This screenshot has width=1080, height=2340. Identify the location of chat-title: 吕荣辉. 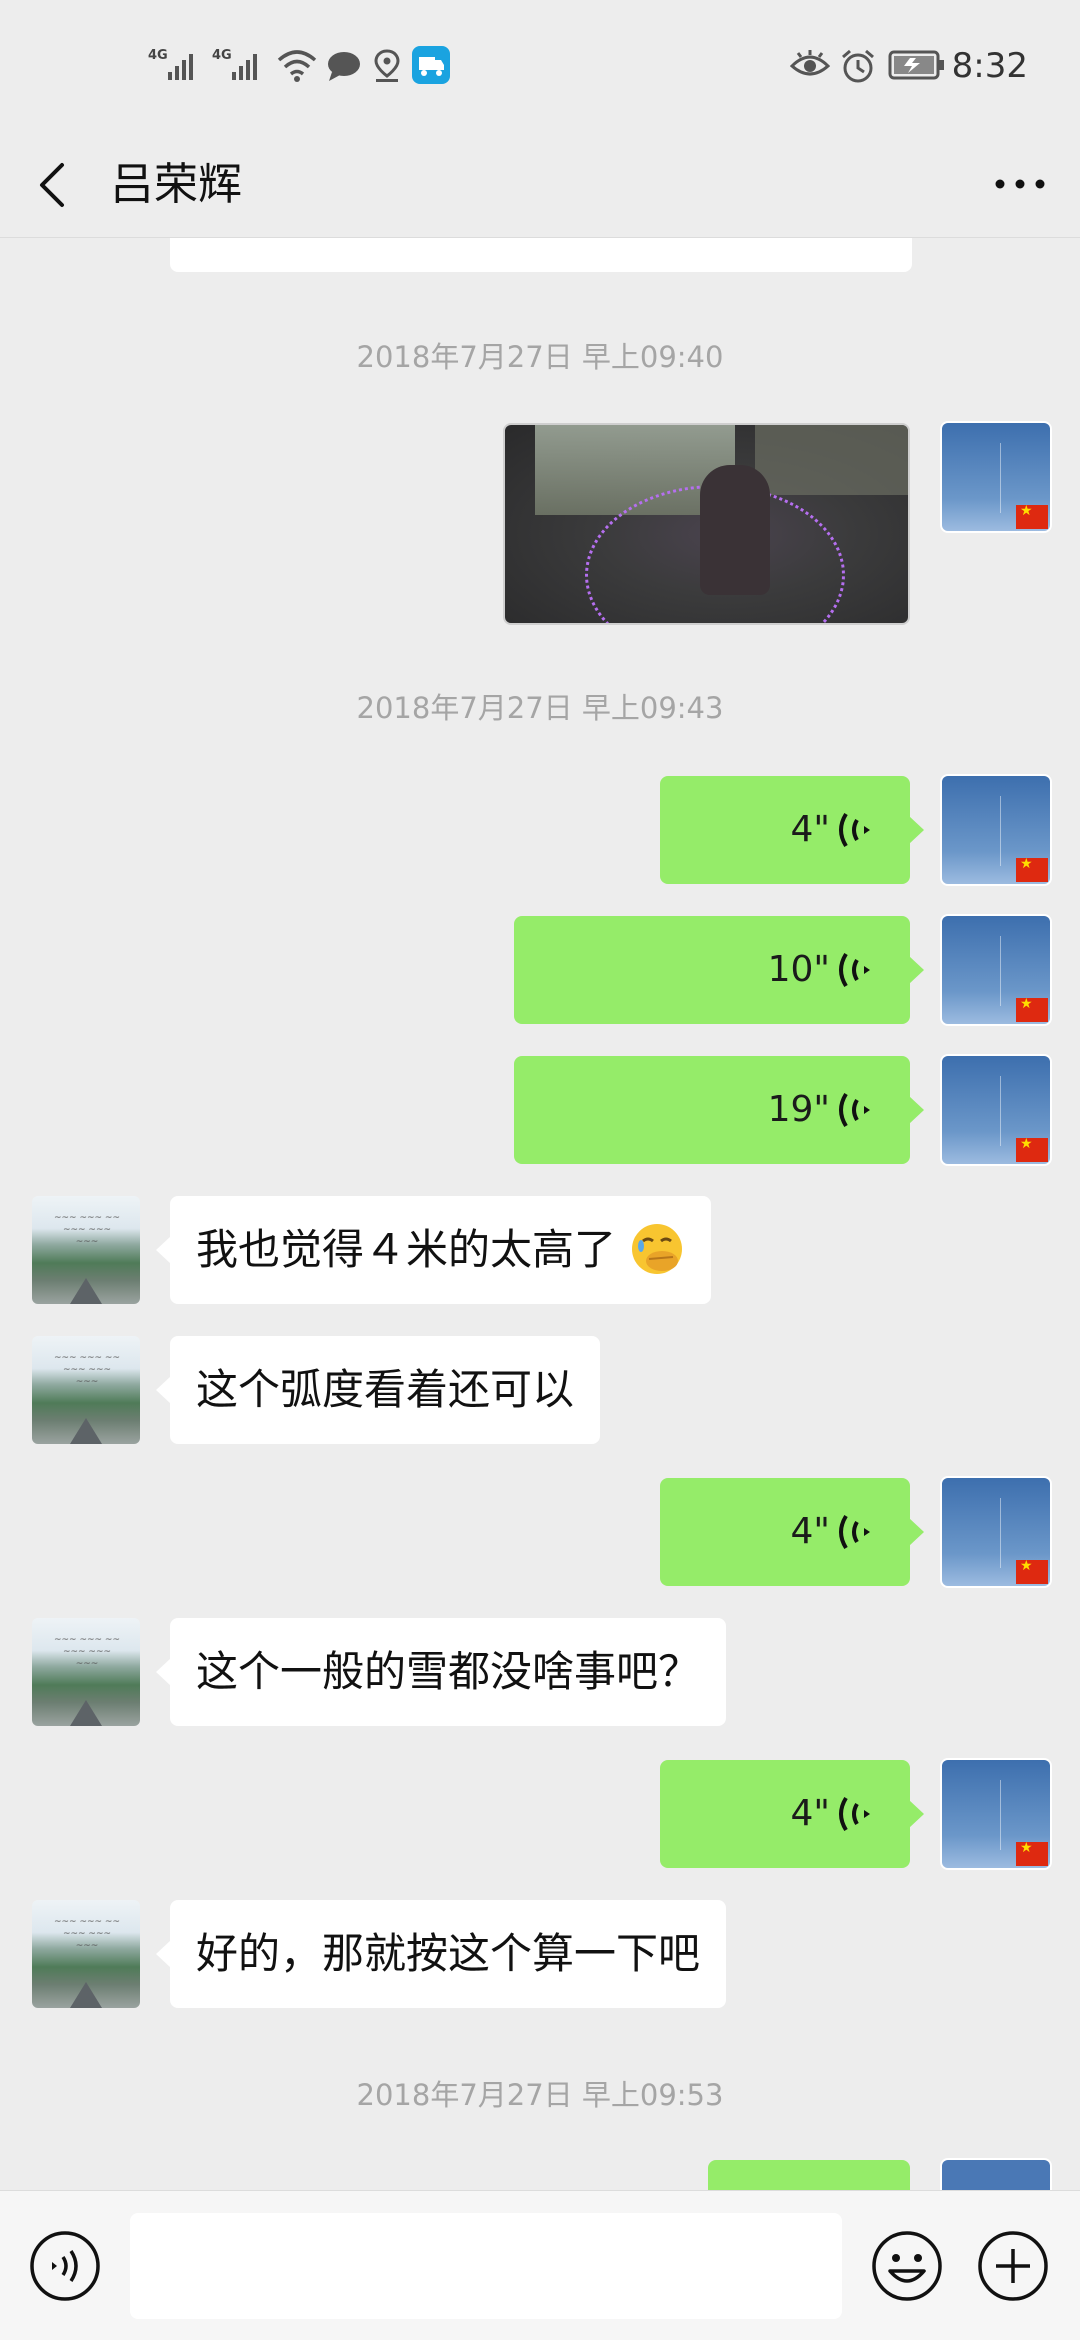
(176, 184).